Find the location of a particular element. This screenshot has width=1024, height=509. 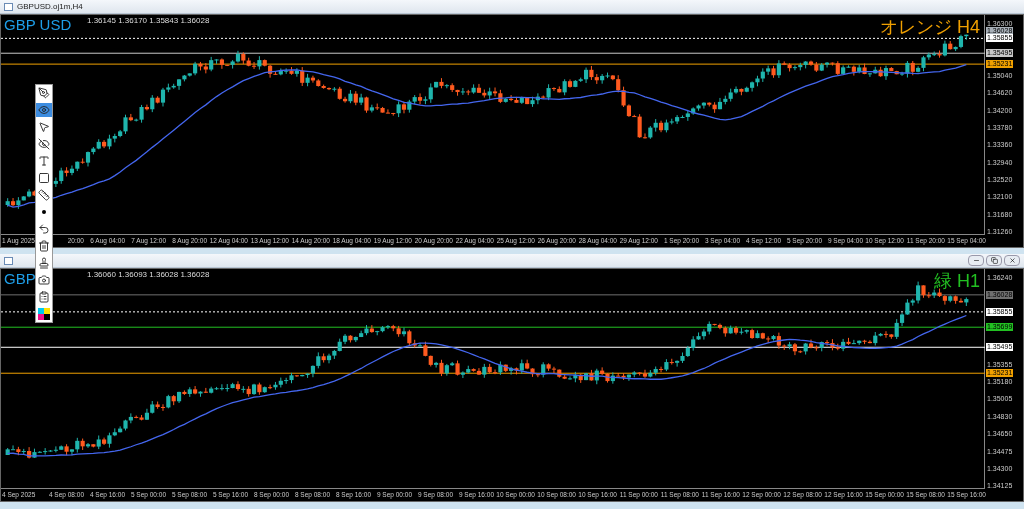

trash-tool is located at coordinates (44, 246).